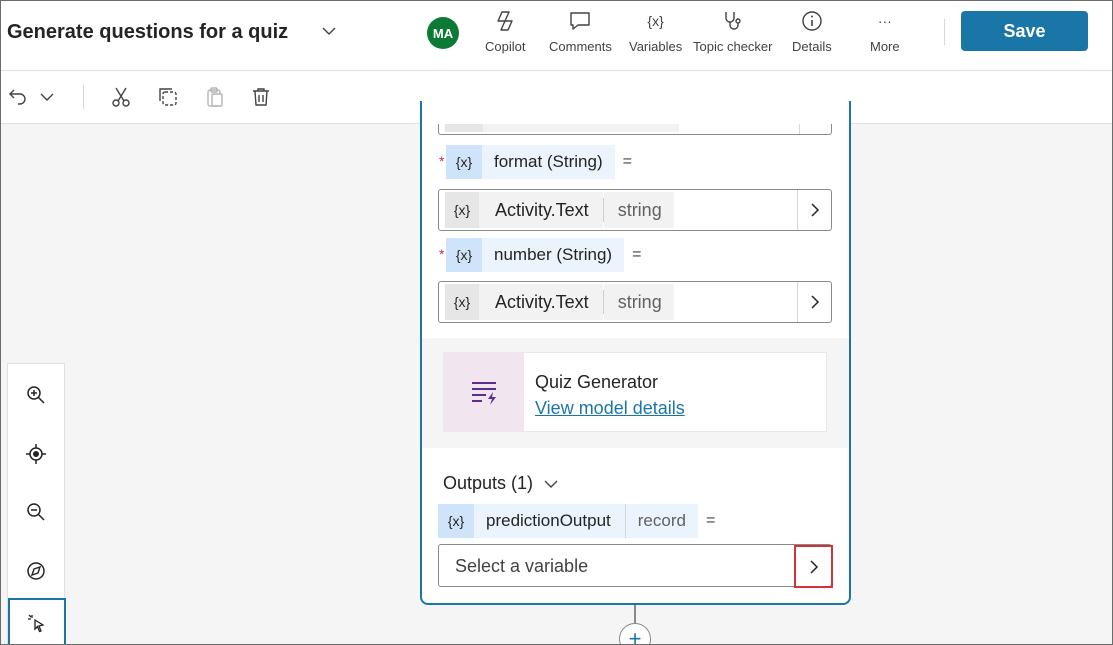 The height and width of the screenshot is (645, 1113). What do you see at coordinates (18, 97) in the screenshot?
I see `undo-icon` at bounding box center [18, 97].